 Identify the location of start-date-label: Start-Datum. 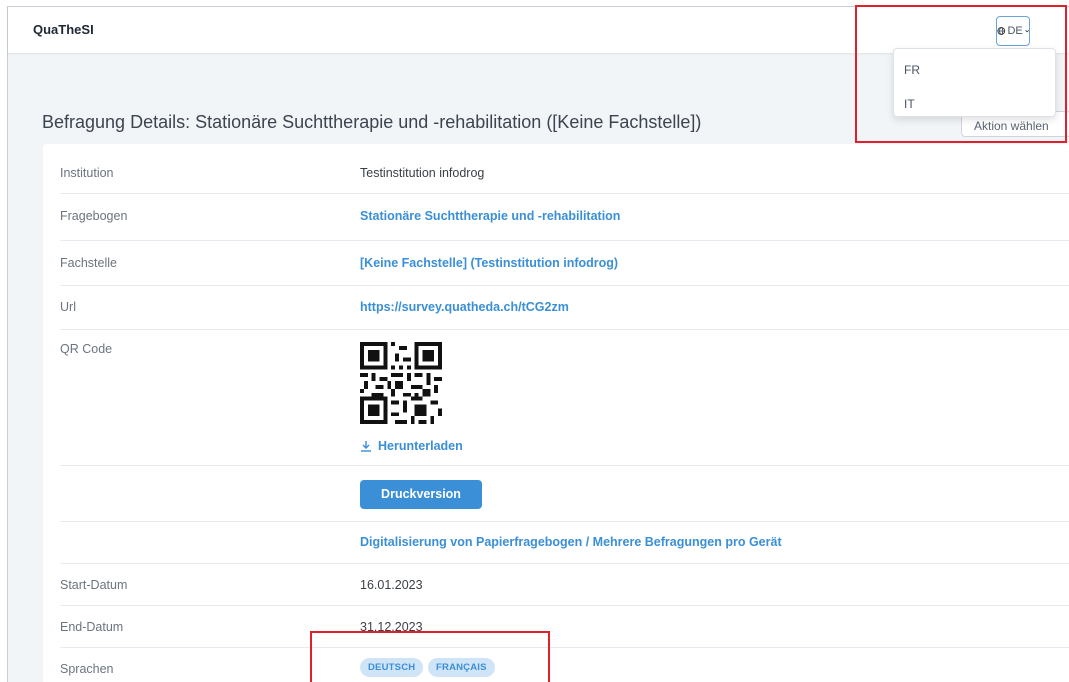
(94, 585).